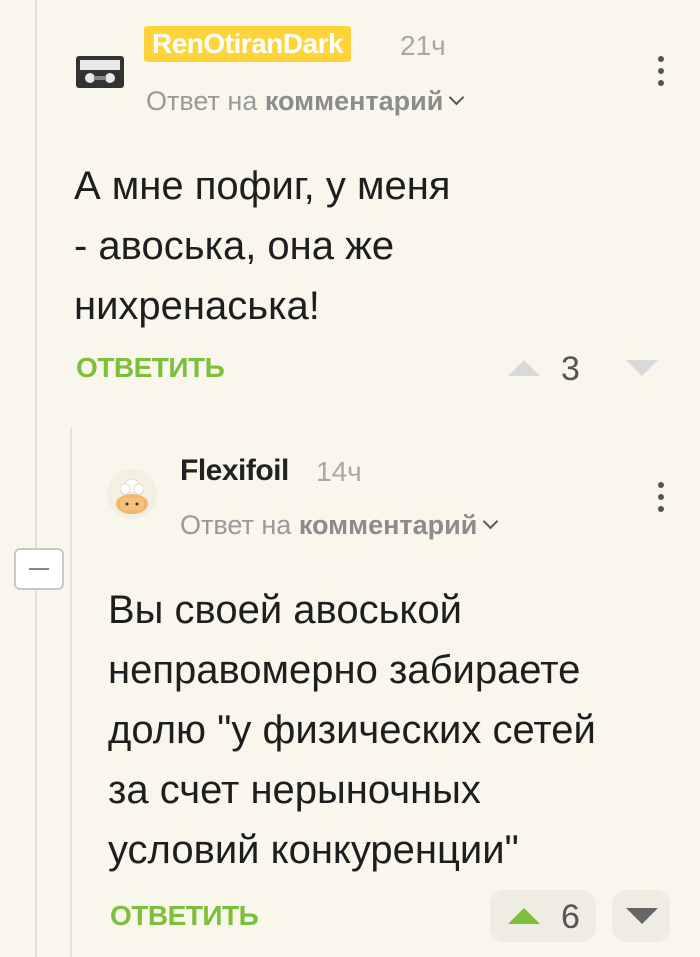 This screenshot has height=957, width=700. I want to click on comment-line: Вы своей авоськой, so click(285, 610).